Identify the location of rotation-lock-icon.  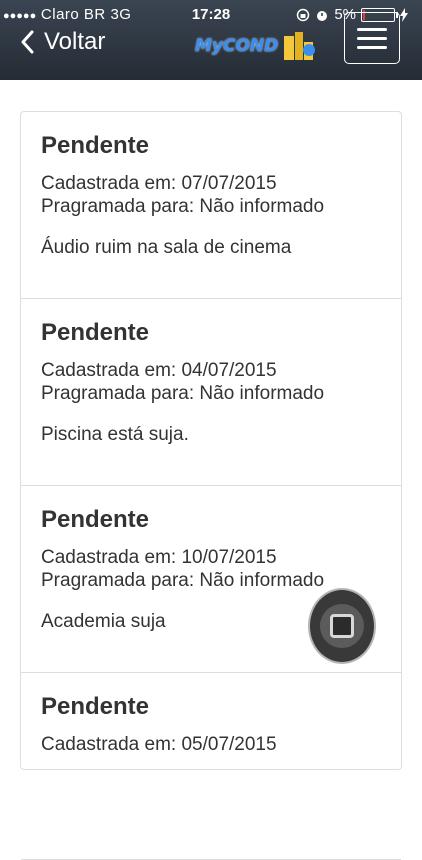
(303, 15).